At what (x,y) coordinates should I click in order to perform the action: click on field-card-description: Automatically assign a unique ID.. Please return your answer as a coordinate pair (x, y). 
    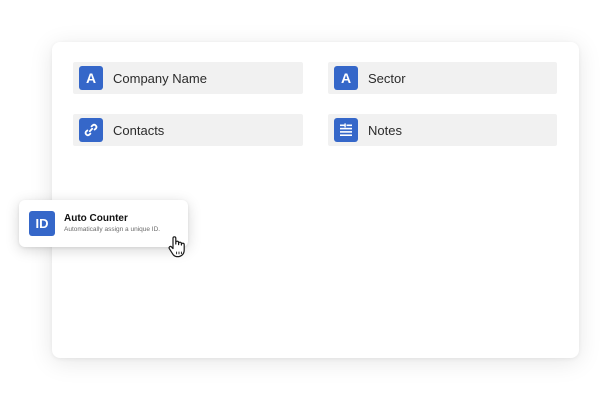
    Looking at the image, I should click on (112, 229).